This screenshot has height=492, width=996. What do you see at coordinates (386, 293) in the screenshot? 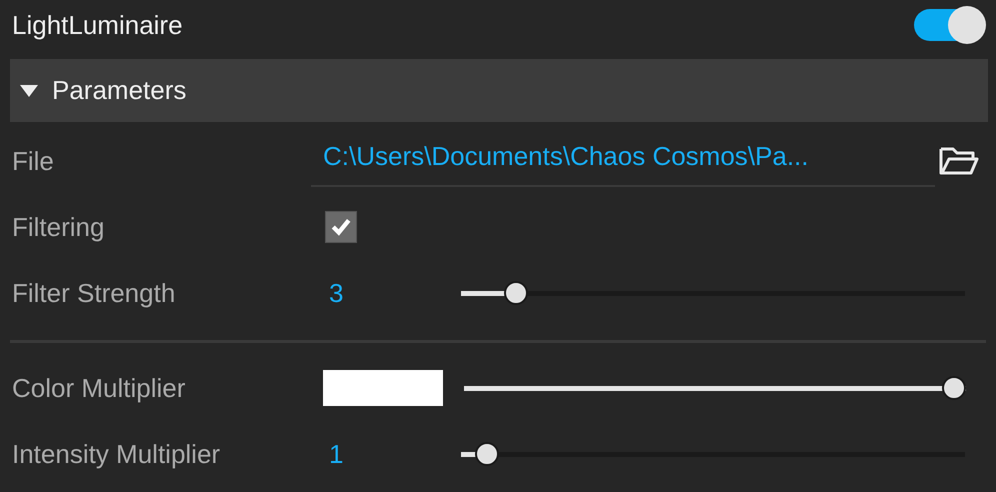
I see `value-field: 3` at bounding box center [386, 293].